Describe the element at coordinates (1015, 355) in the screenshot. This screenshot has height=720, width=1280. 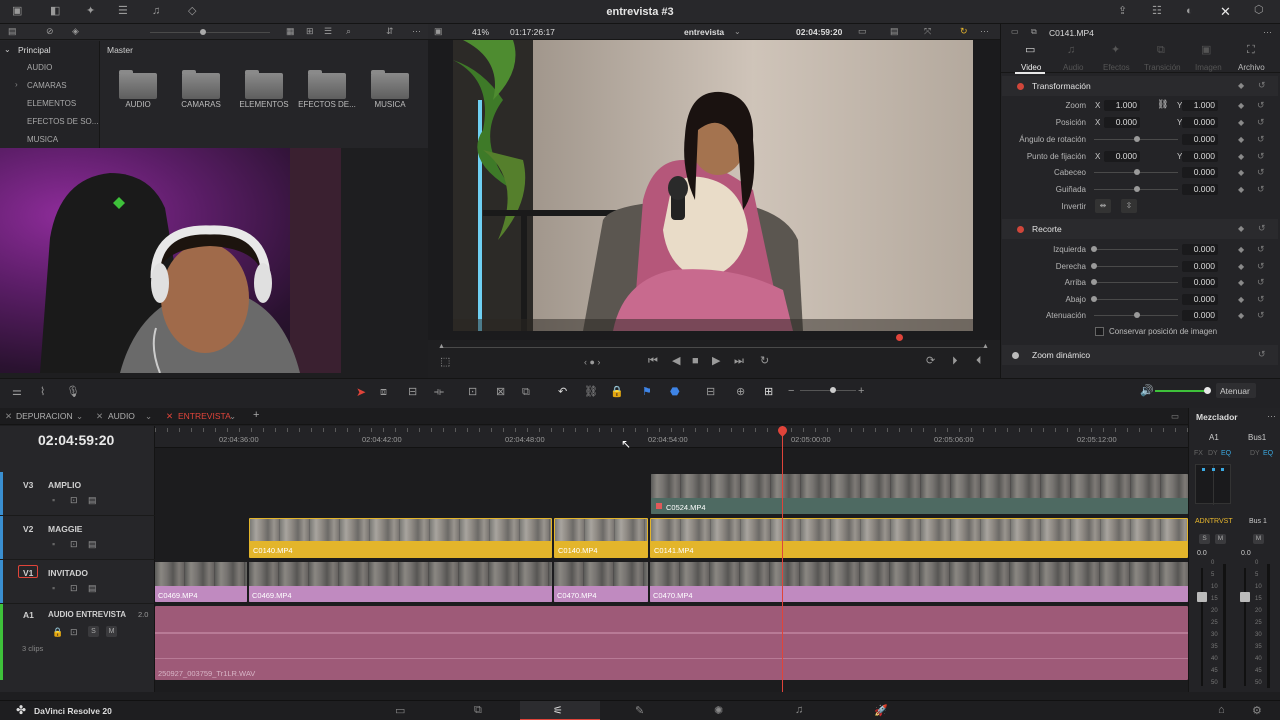
I see `dynamic-zoom-toggle` at that location.